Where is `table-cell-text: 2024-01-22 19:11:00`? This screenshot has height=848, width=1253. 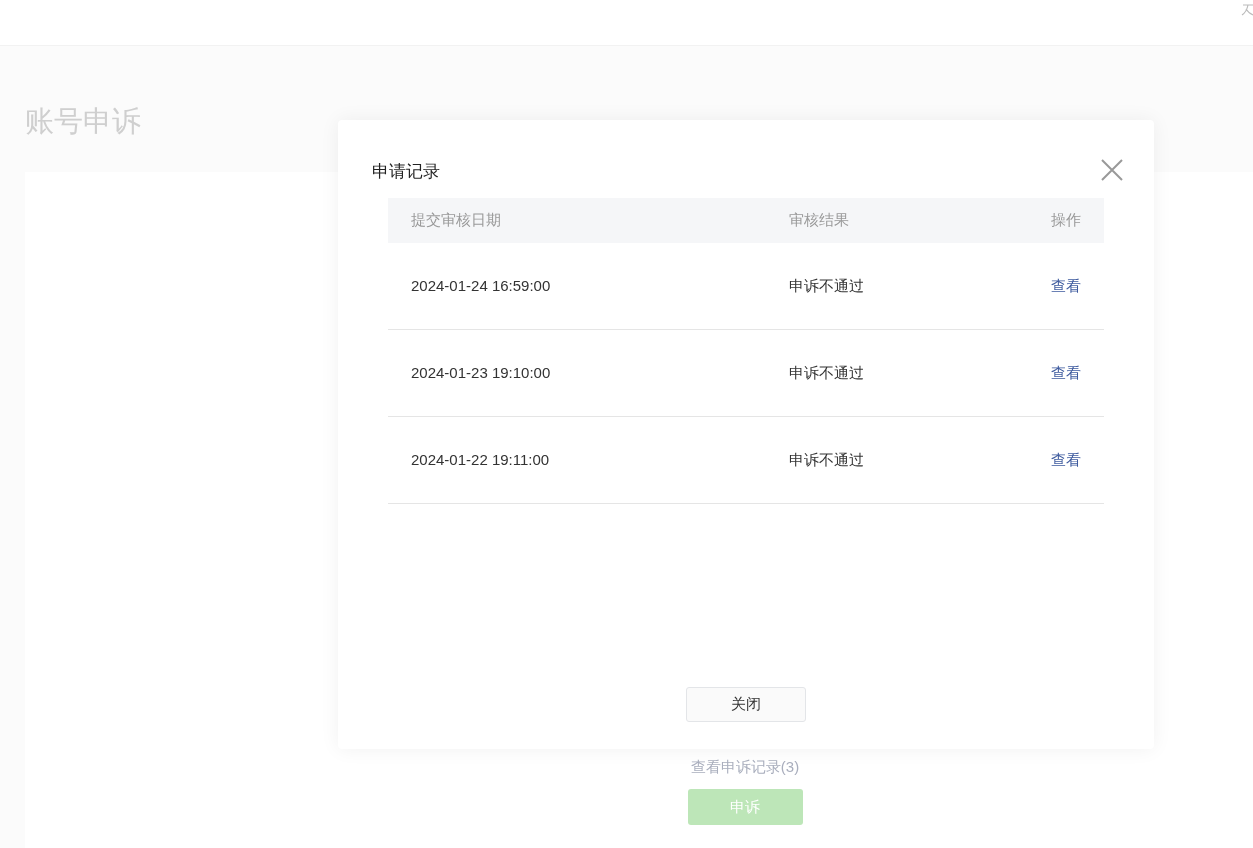
table-cell-text: 2024-01-22 19:11:00 is located at coordinates (481, 459).